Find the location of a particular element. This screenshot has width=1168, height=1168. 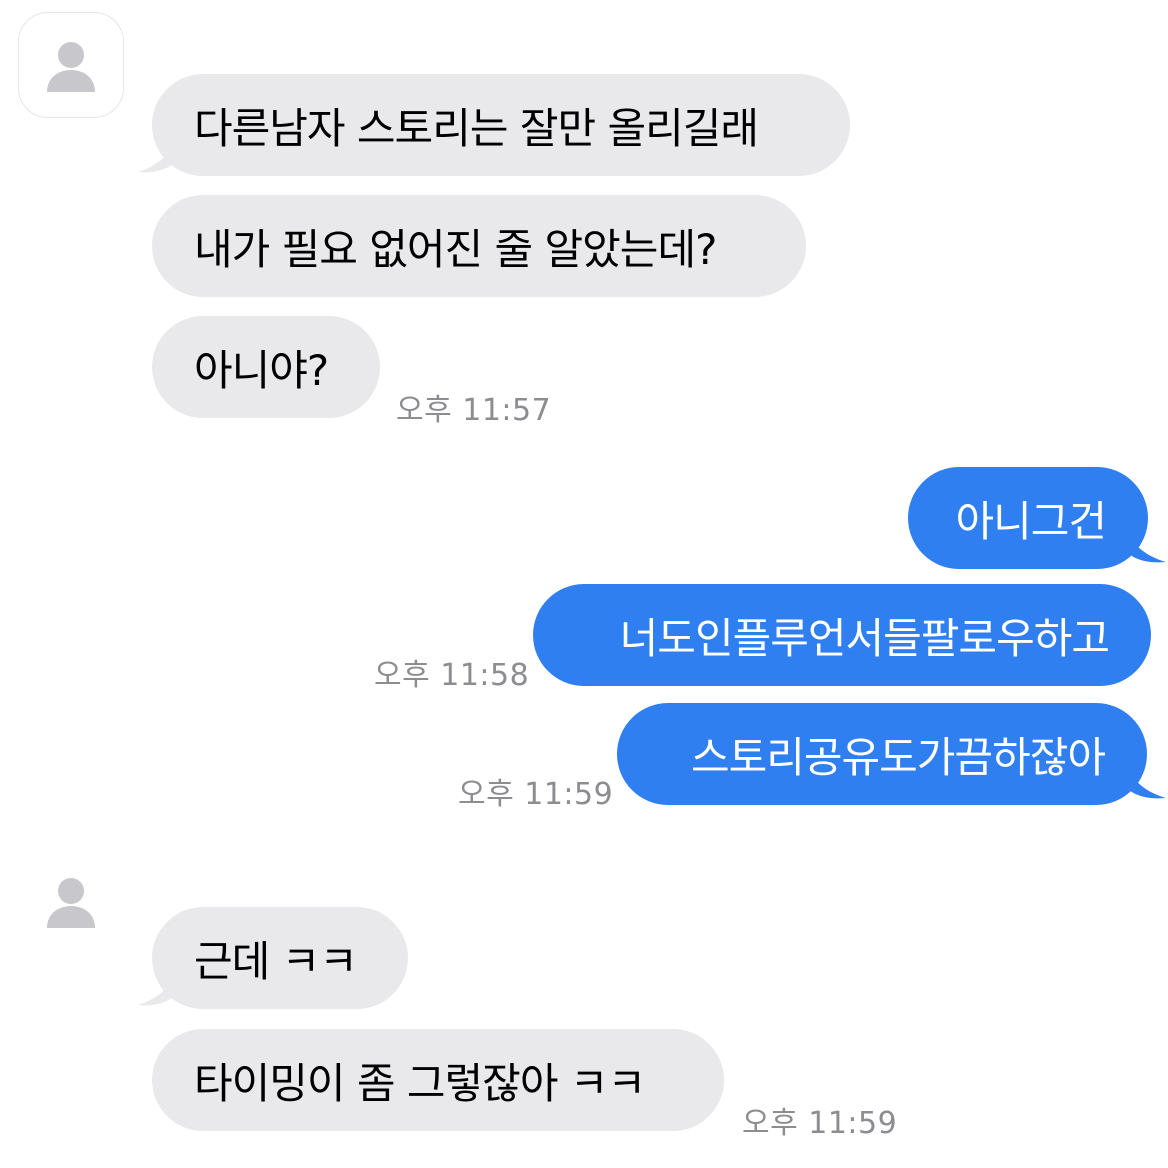

incoming-message-5: 타이밍이 좀 그렇잖아 ㅋㅋ is located at coordinates (438, 1080).